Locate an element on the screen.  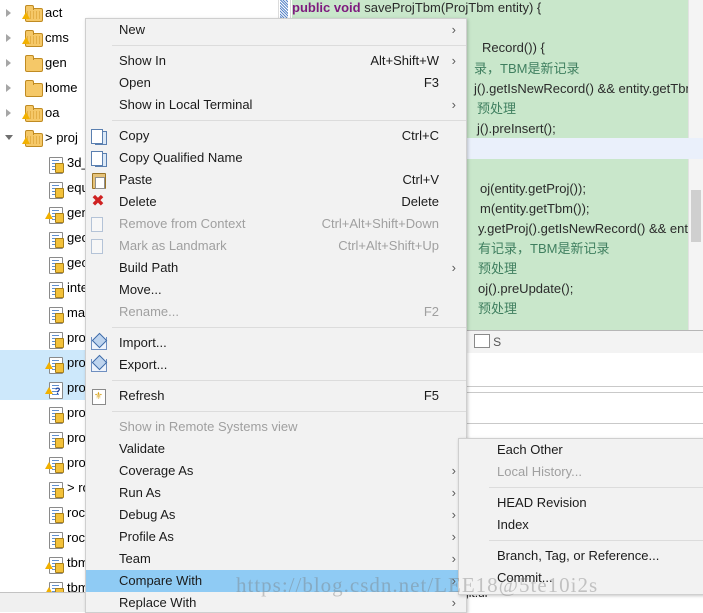
view-tab-s: S is located at coordinates (489, 342).